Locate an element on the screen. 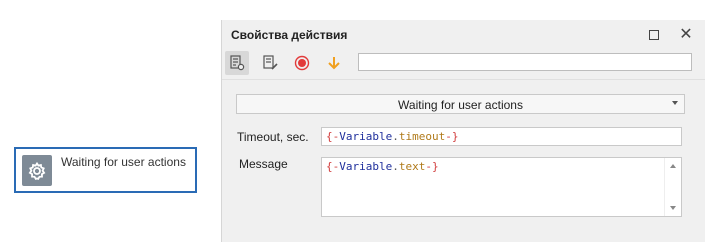 The height and width of the screenshot is (242, 718). gear-icon is located at coordinates (37, 170).